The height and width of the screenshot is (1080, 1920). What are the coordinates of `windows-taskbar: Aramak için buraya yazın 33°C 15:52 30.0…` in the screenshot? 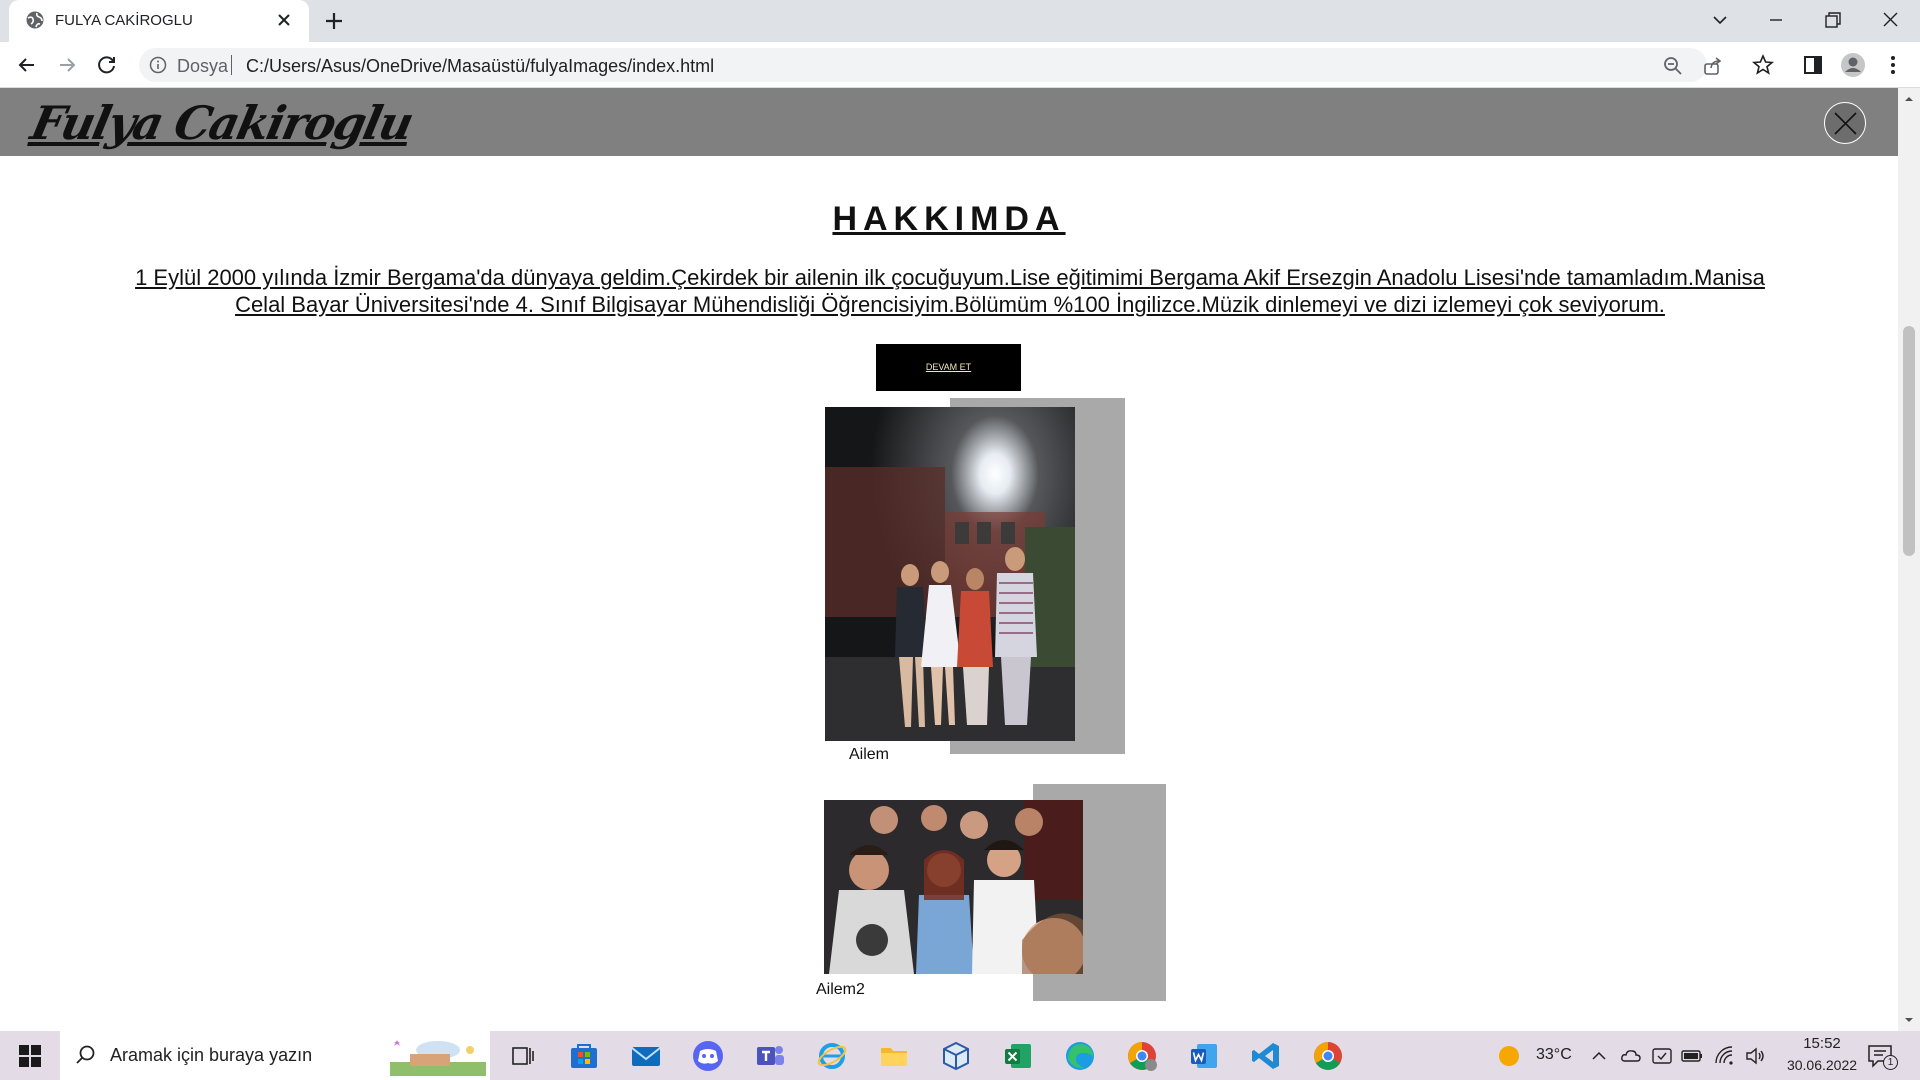 It's located at (960, 1055).